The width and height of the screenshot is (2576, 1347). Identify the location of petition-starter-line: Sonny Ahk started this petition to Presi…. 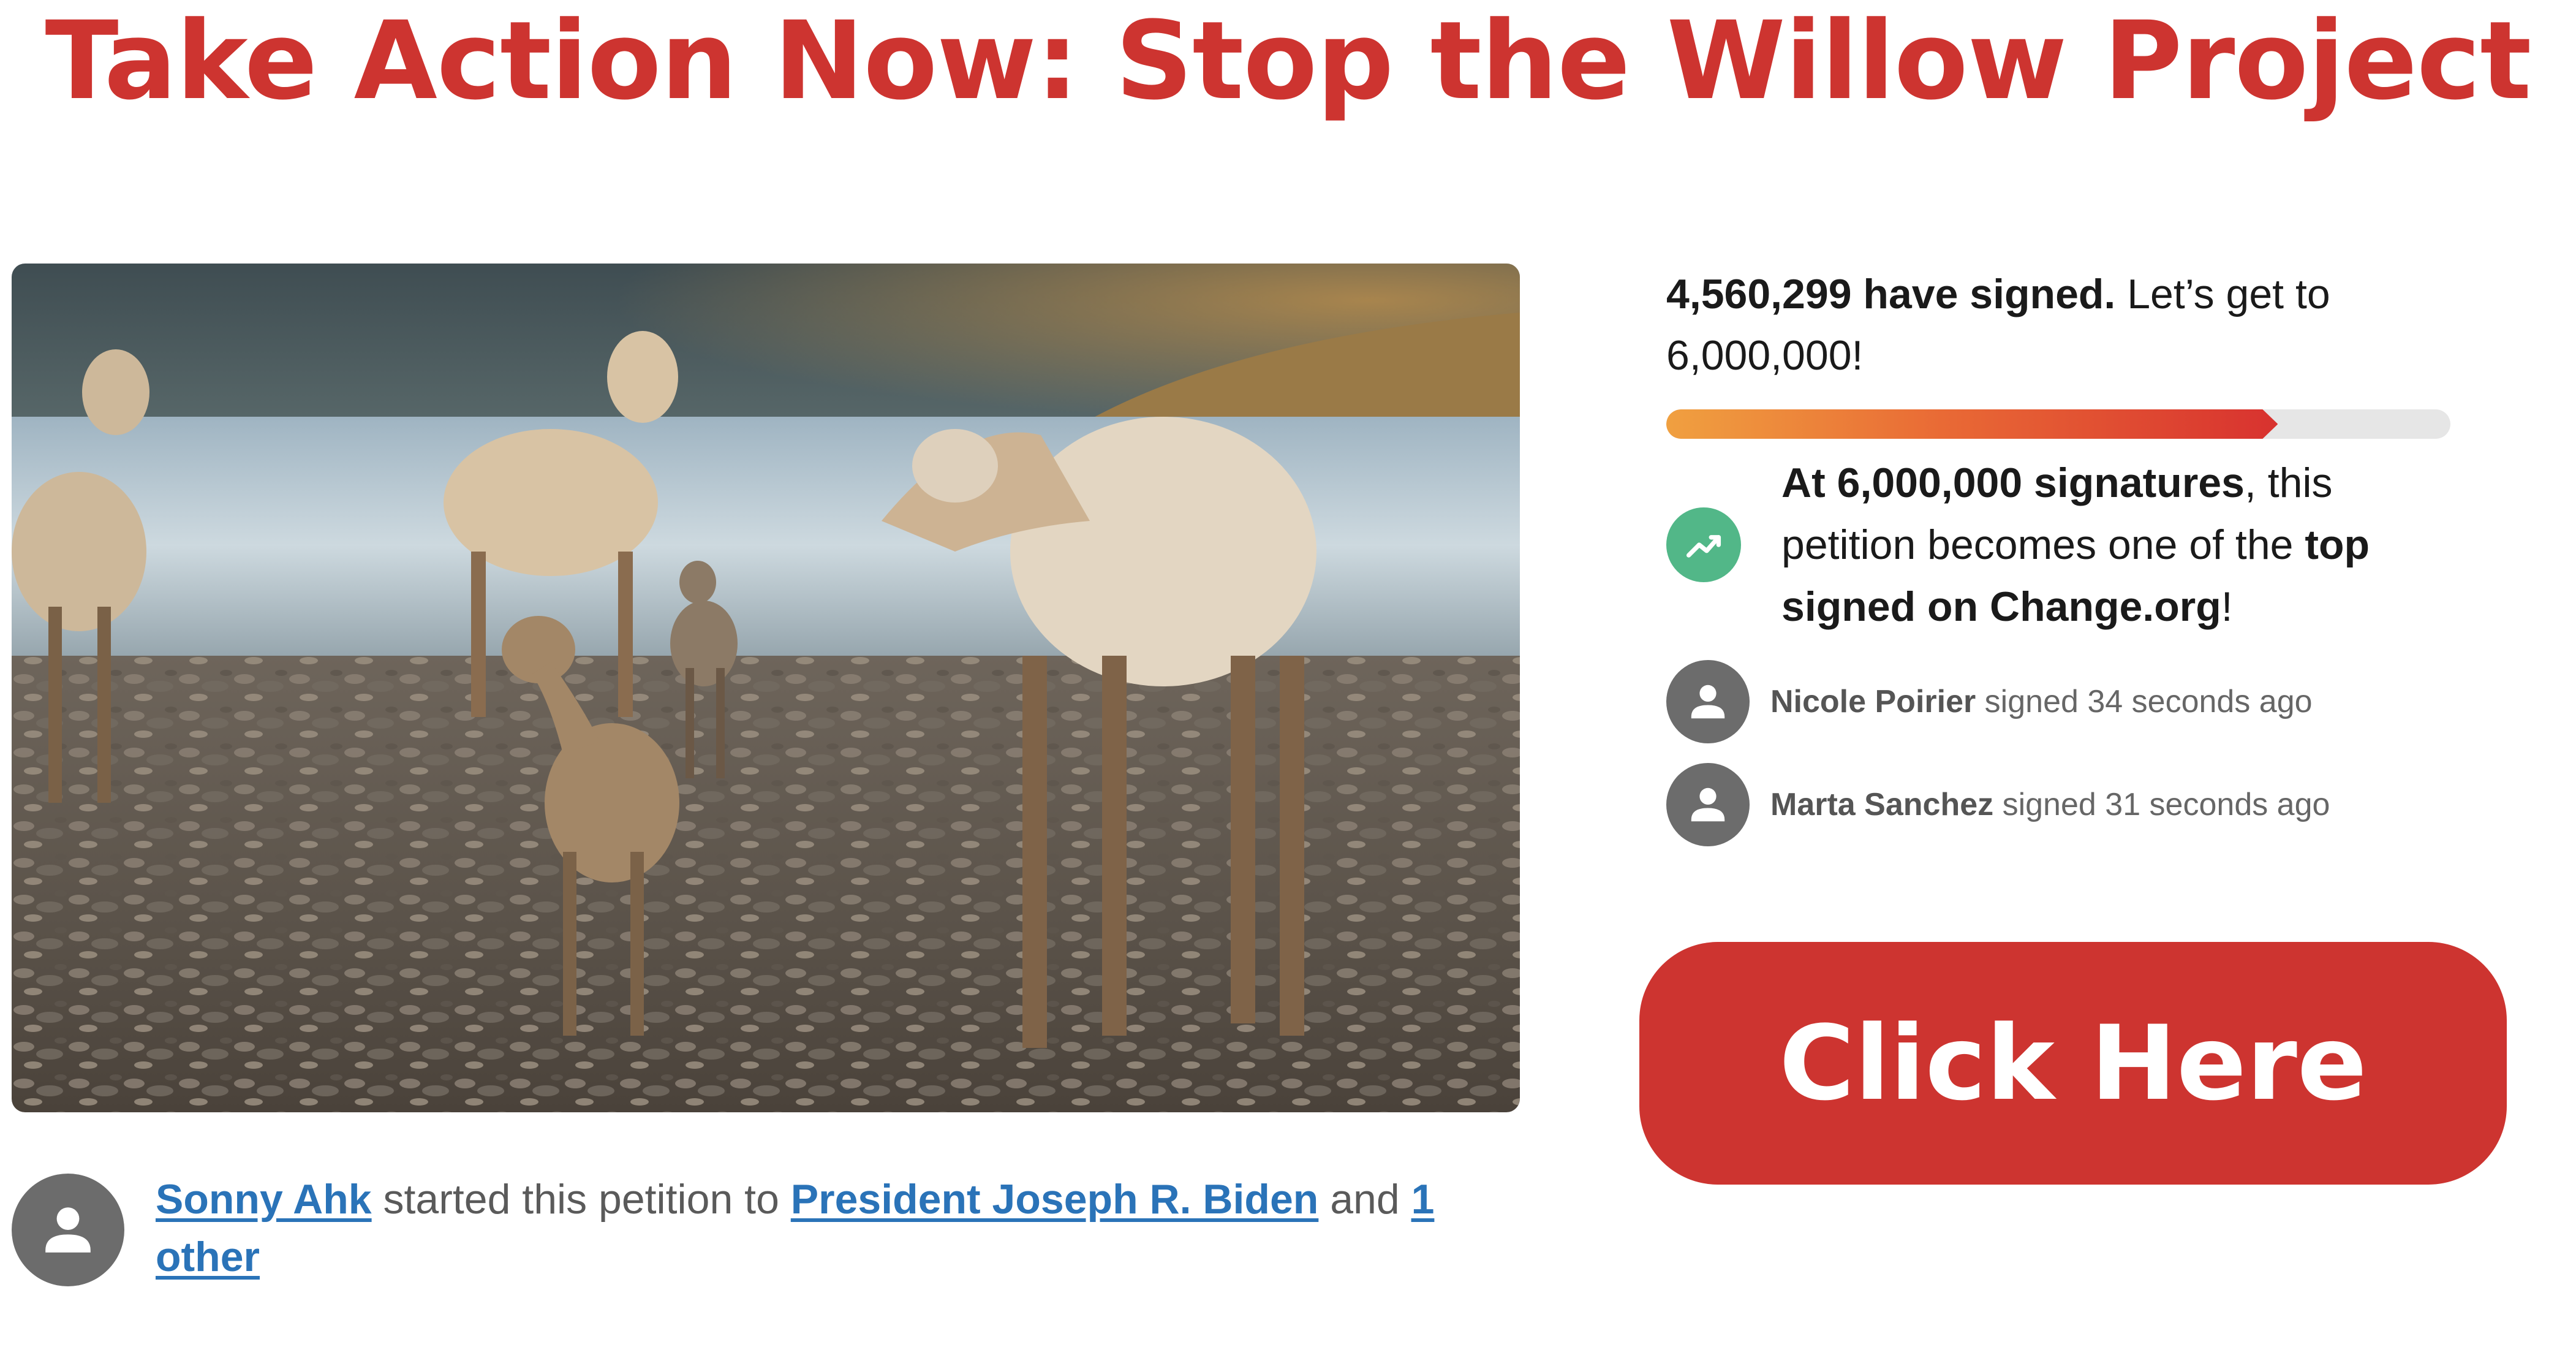
(845, 1228).